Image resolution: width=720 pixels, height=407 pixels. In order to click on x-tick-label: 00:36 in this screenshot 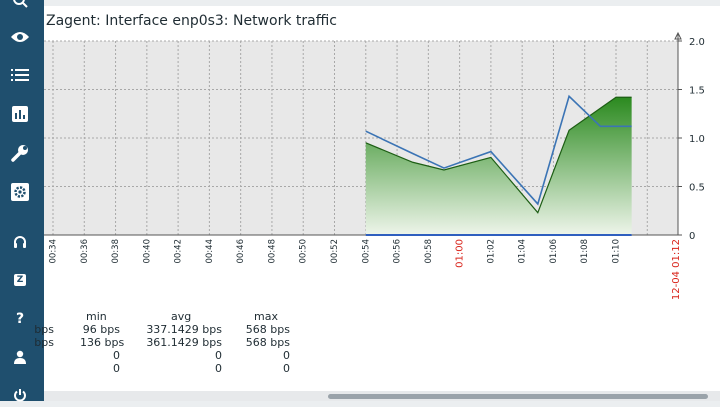, I will do `click(85, 251)`.